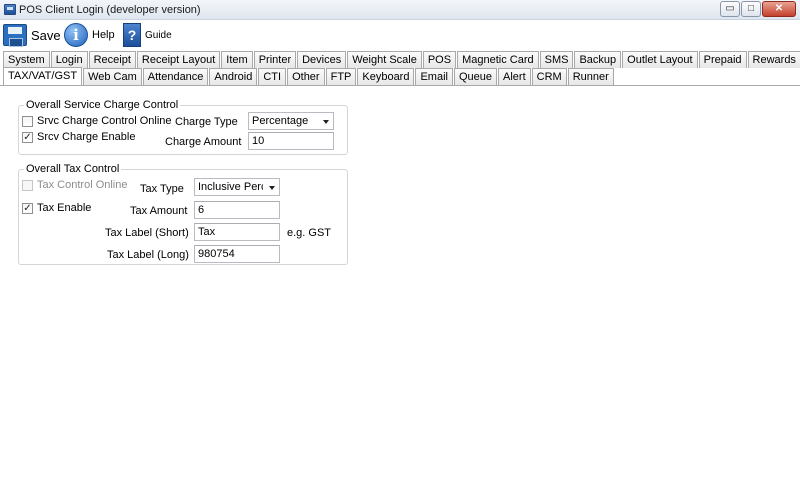 Image resolution: width=800 pixels, height=500 pixels. I want to click on tab-android: Android, so click(233, 76).